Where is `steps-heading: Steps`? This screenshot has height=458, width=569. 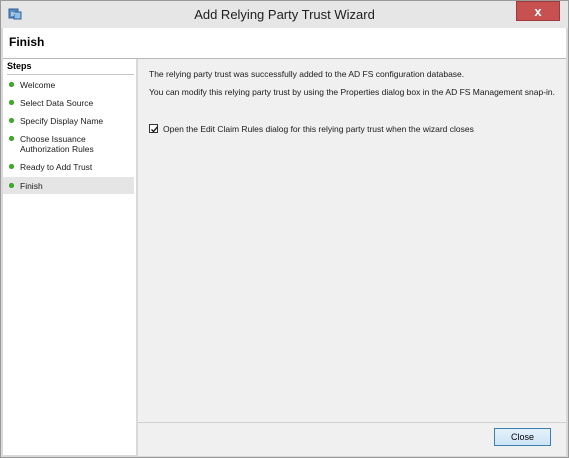
steps-heading: Steps is located at coordinates (70, 68).